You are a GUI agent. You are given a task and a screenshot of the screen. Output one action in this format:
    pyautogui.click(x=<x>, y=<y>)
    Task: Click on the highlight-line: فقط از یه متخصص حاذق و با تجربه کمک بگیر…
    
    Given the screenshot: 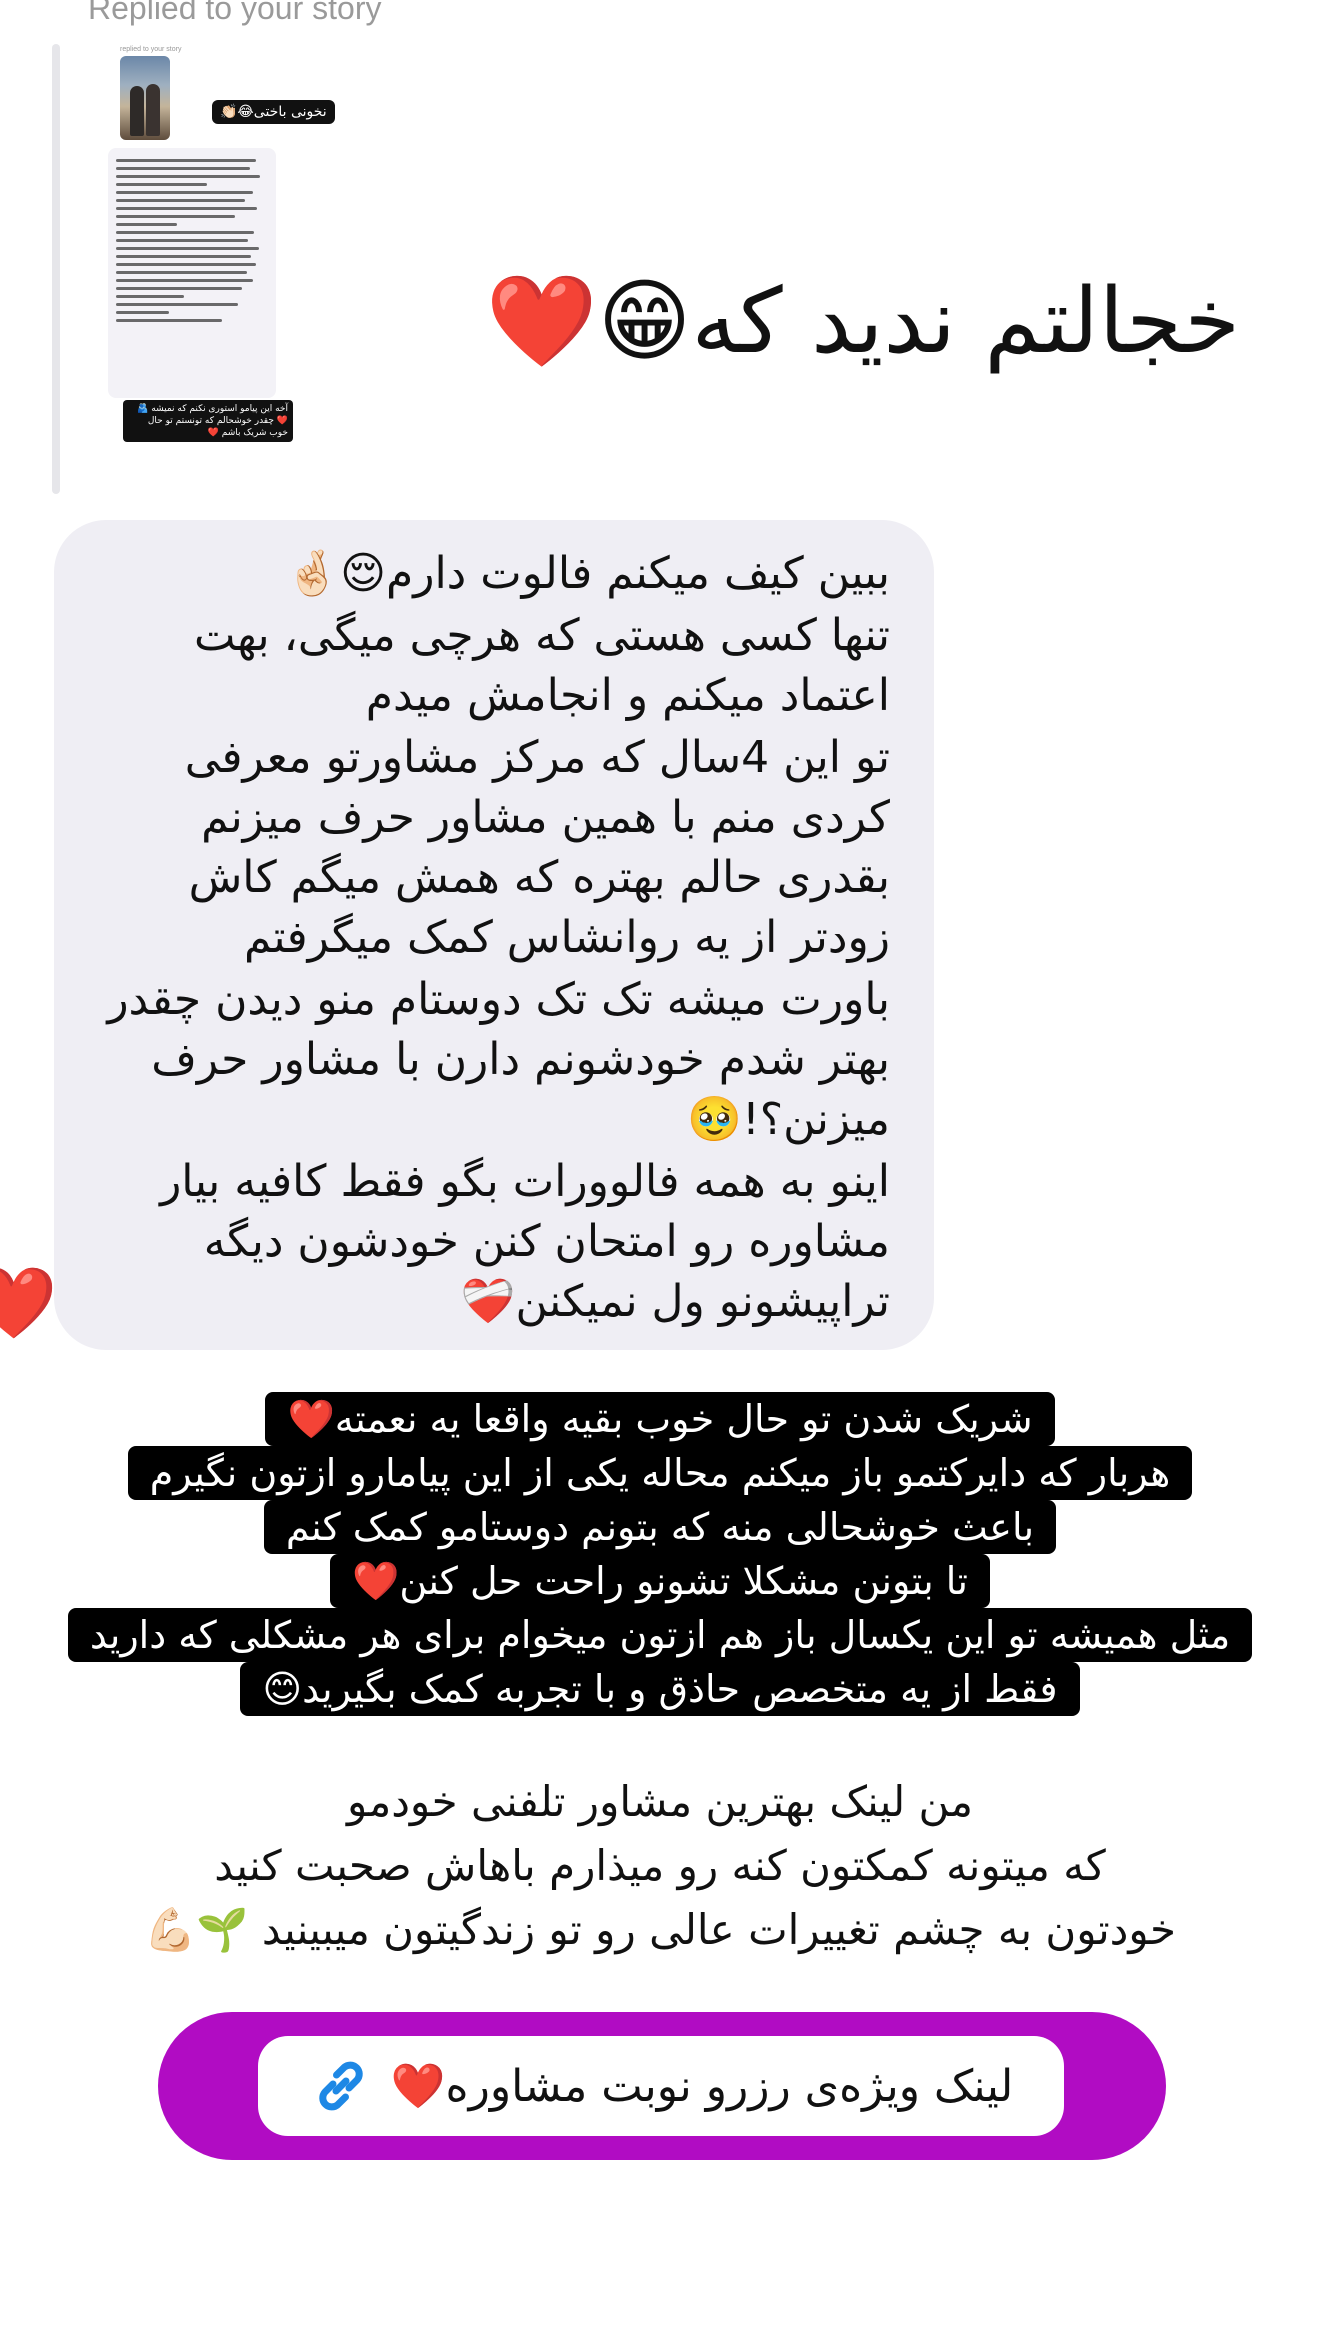 What is the action you would take?
    pyautogui.click(x=660, y=1689)
    